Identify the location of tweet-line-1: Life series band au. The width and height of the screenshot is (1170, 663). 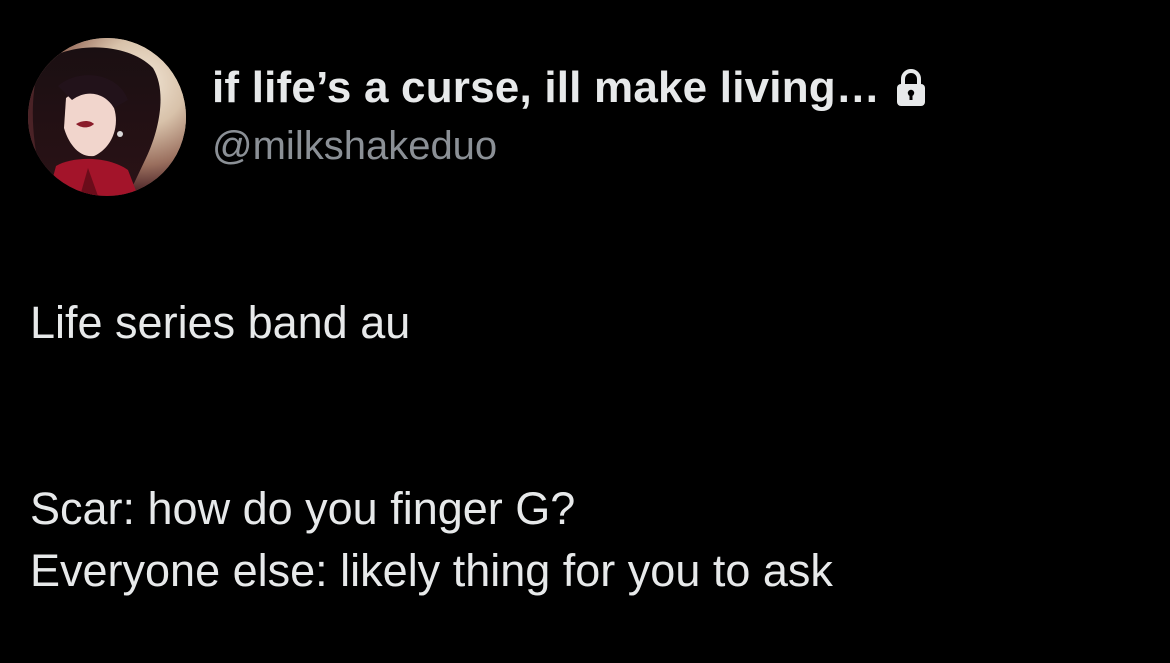
(220, 322).